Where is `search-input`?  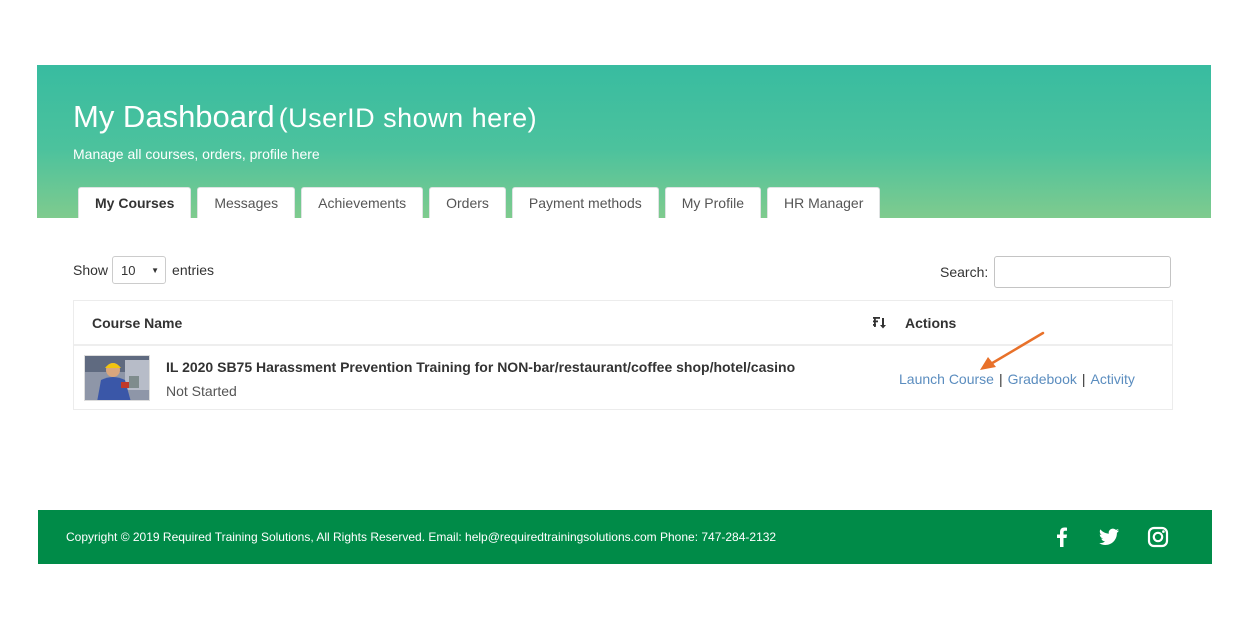 search-input is located at coordinates (1083, 272).